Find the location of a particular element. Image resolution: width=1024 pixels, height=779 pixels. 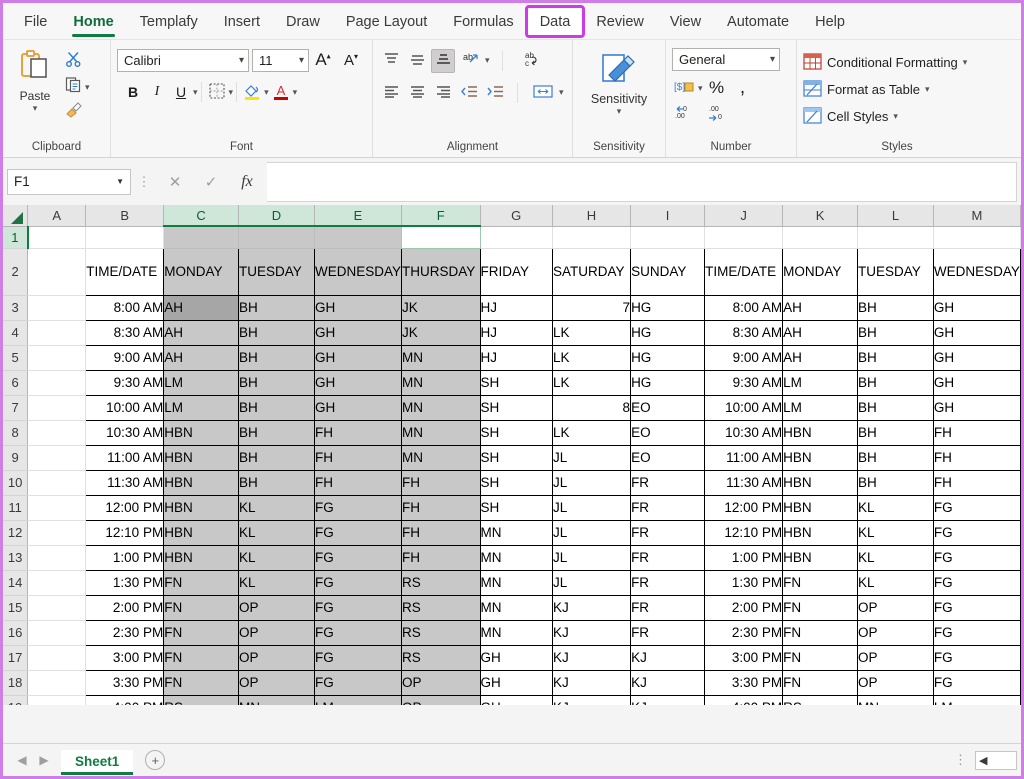

cell-h11: JL is located at coordinates (591, 507).